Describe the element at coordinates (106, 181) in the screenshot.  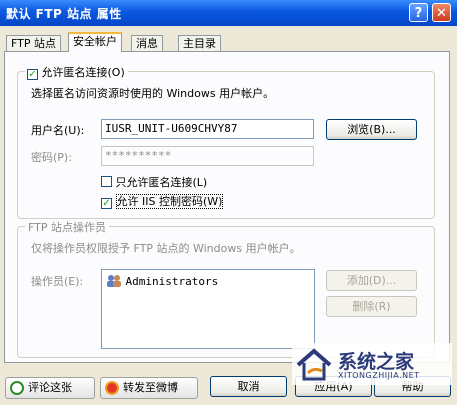
I see `only-anonymous-checkbox` at that location.